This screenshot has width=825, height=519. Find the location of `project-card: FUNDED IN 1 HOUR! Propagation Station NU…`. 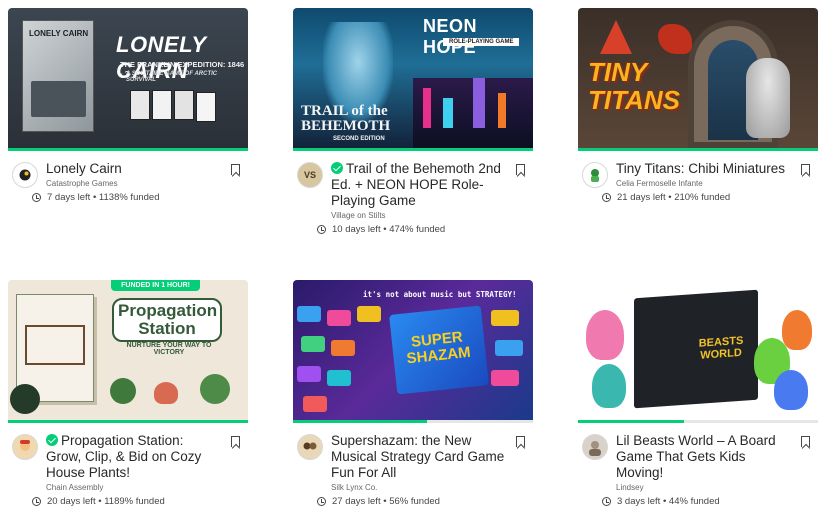

project-card: FUNDED IN 1 HOUR! Propagation Station NU… is located at coordinates (128, 393).